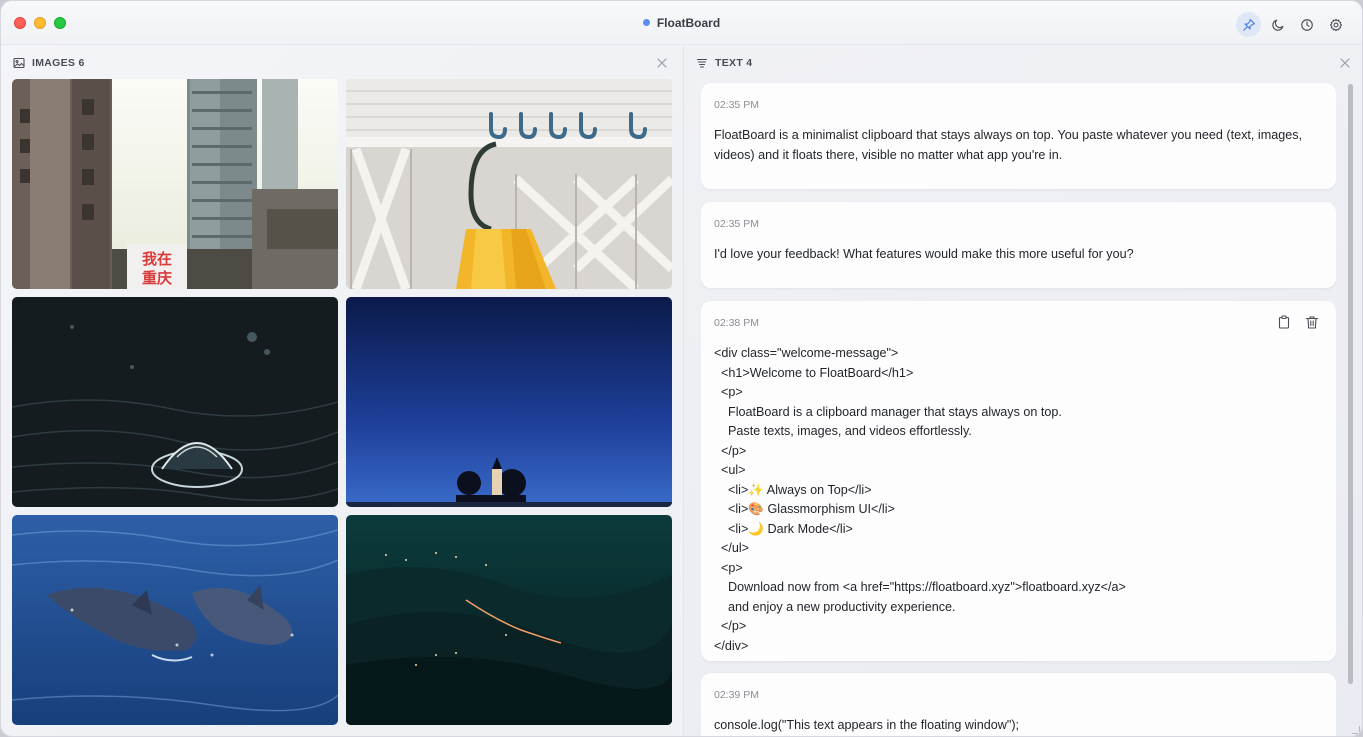 This screenshot has width=1363, height=737. I want to click on church-night-image, so click(509, 402).